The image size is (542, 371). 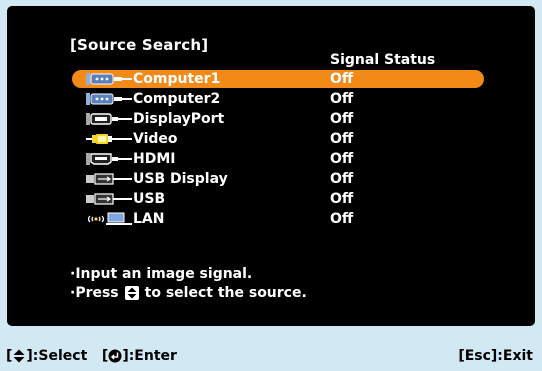 I want to click on source-name: HDMI, so click(x=154, y=159).